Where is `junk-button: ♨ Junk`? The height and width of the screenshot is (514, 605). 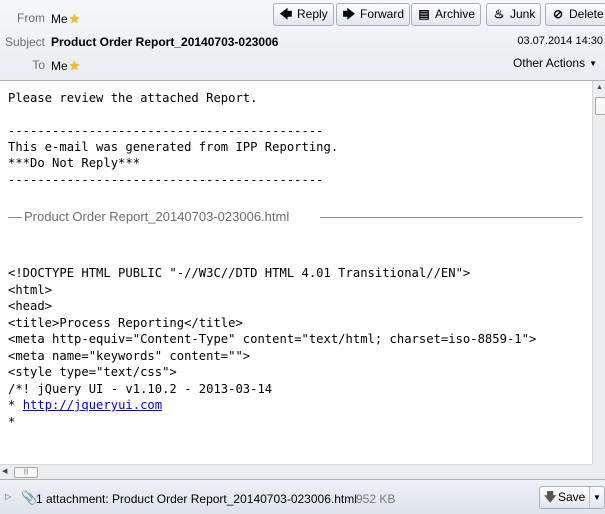
junk-button: ♨ Junk is located at coordinates (514, 14).